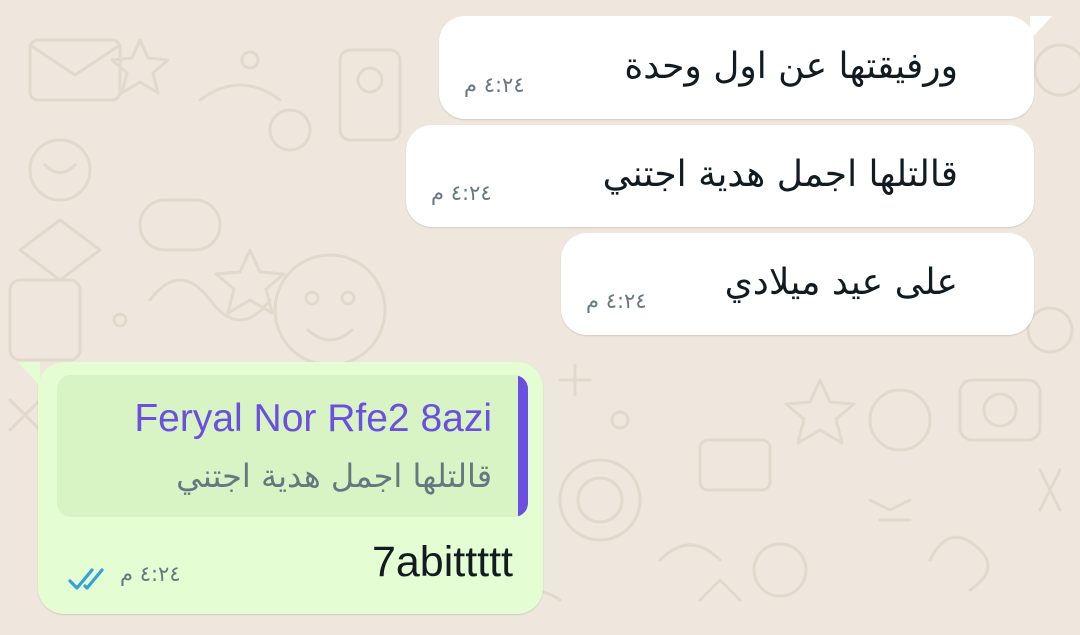 This screenshot has width=1080, height=635. What do you see at coordinates (313, 418) in the screenshot?
I see `quoted-author: Feryal Nor Rfe2 8azi` at bounding box center [313, 418].